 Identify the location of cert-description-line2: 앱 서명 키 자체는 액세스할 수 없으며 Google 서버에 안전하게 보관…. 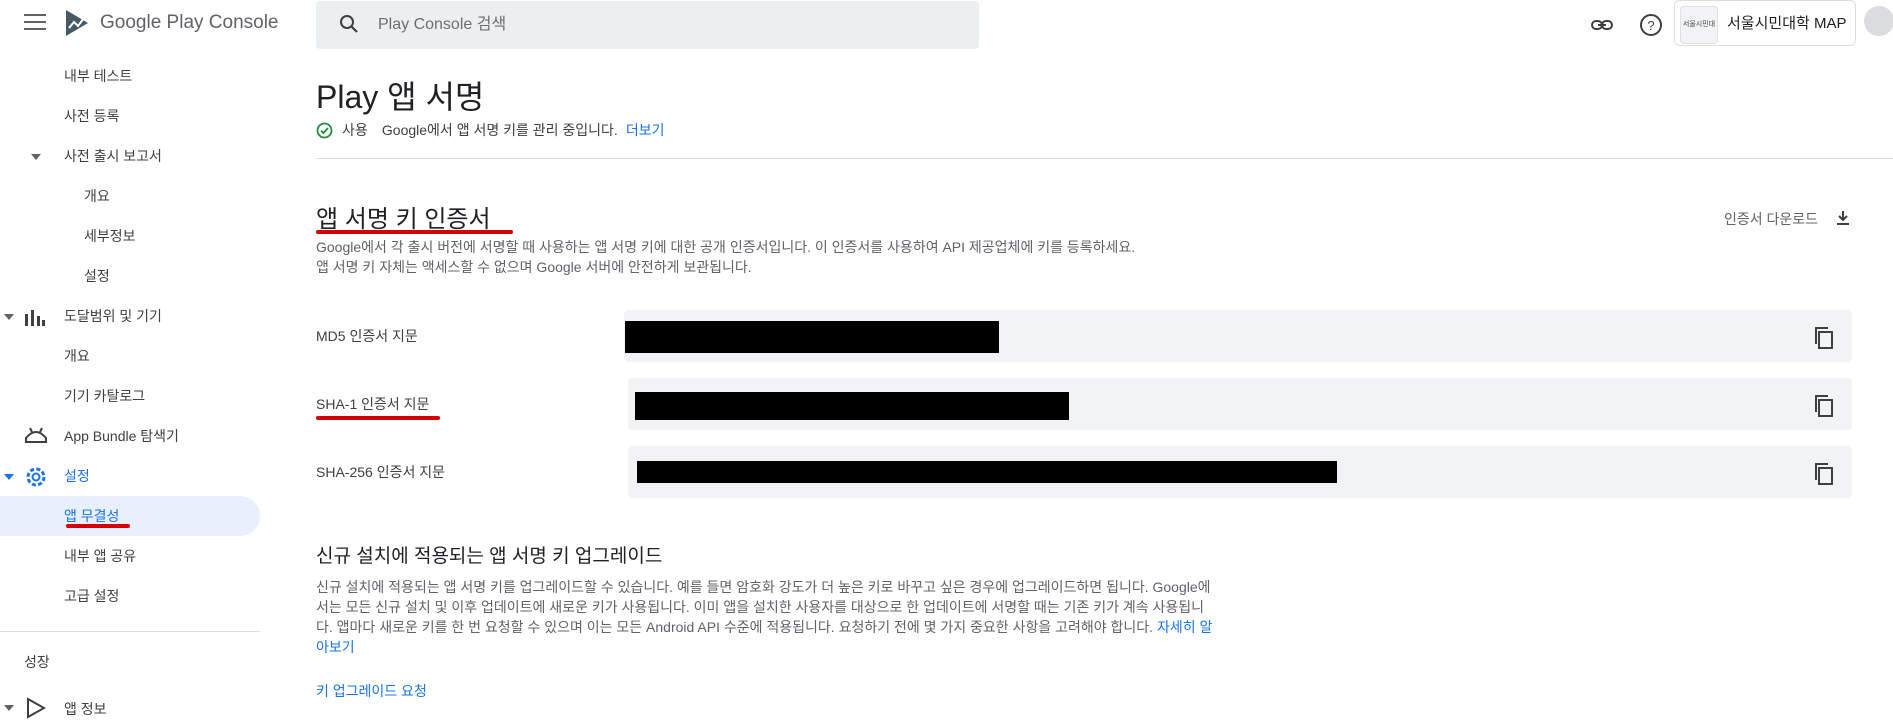
(534, 267).